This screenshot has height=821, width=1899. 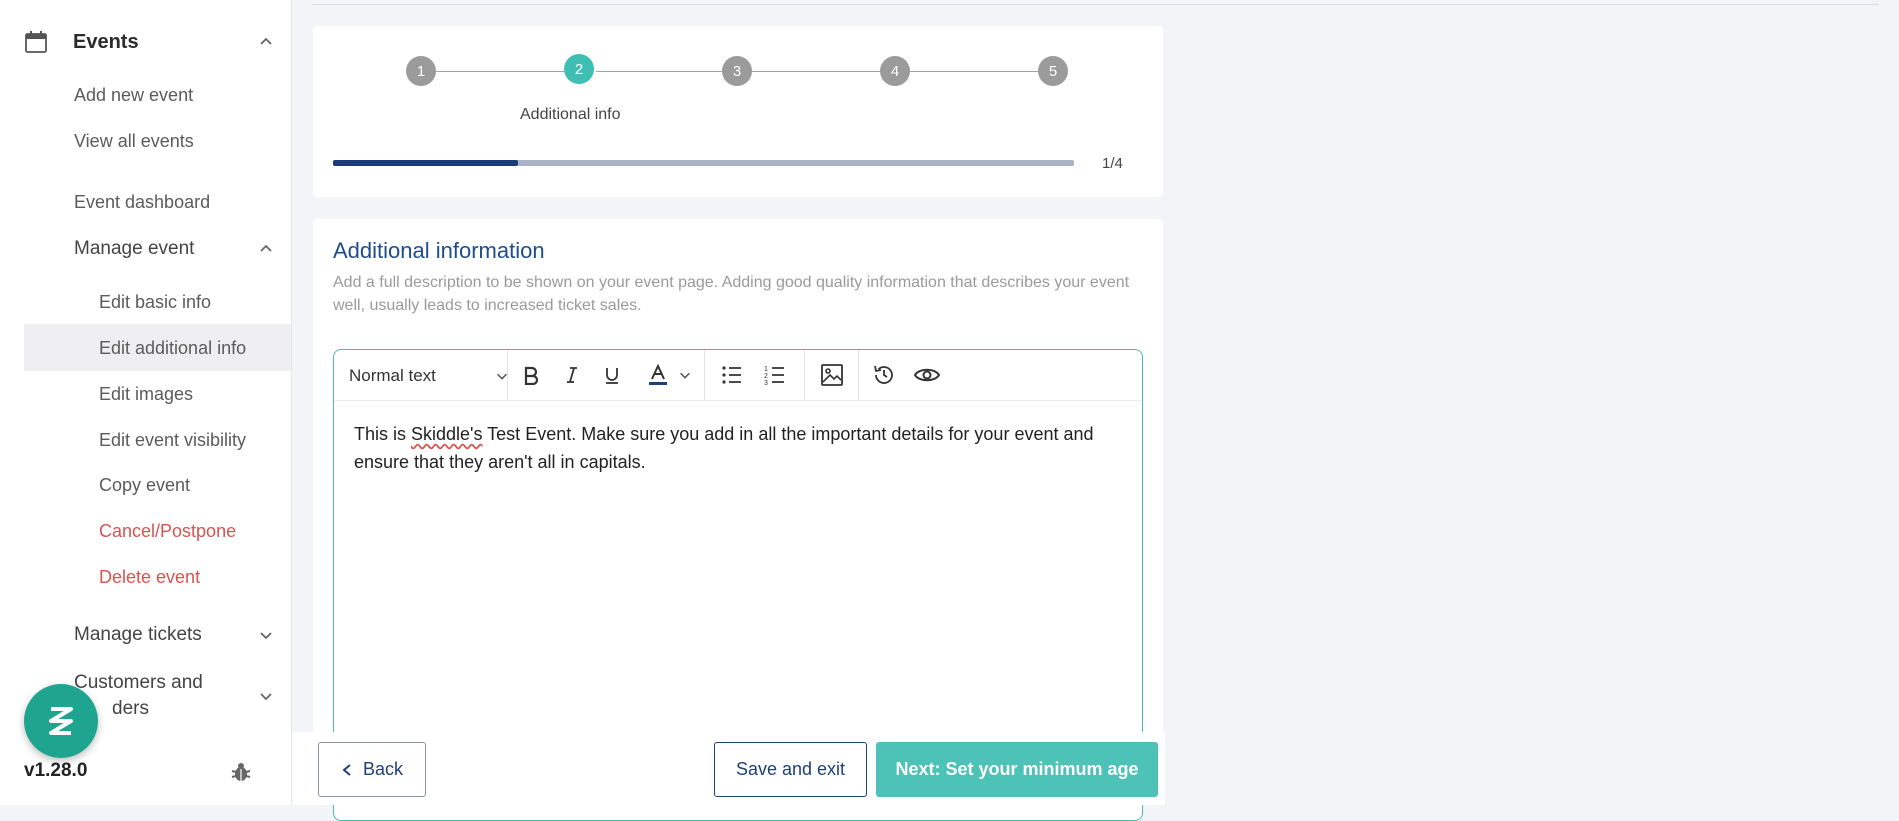 What do you see at coordinates (658, 374) in the screenshot?
I see `text-color-icon` at bounding box center [658, 374].